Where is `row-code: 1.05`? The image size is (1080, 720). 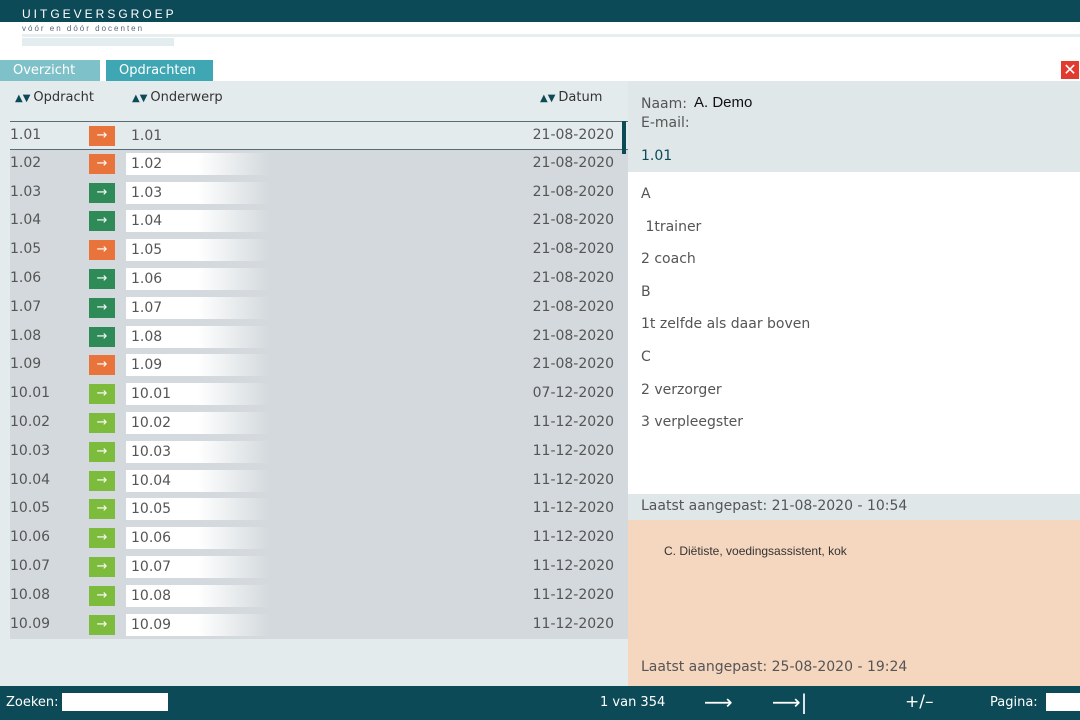
row-code: 1.05 is located at coordinates (26, 249).